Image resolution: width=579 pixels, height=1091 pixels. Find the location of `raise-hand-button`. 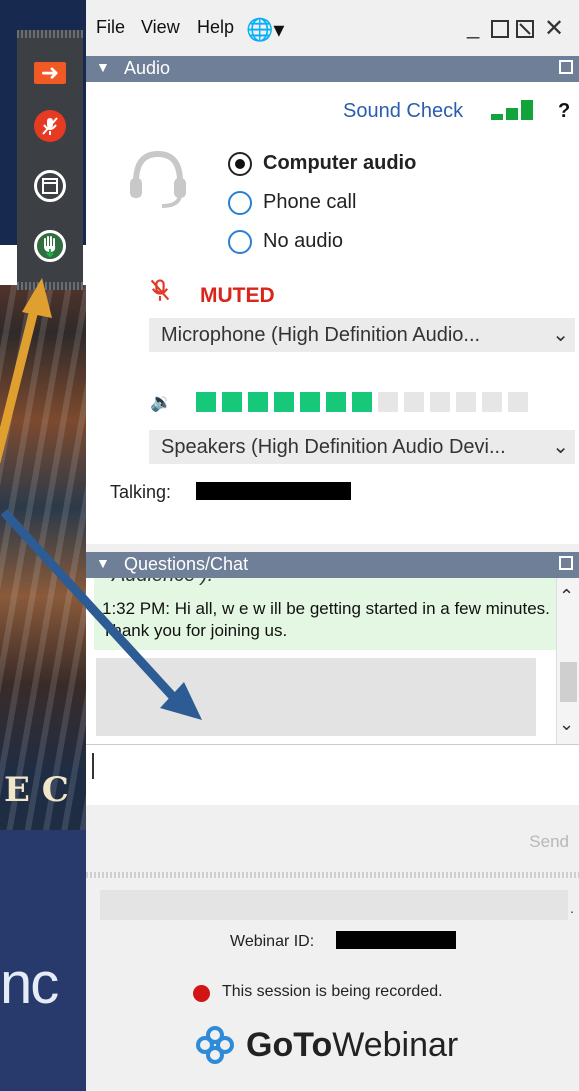

raise-hand-button is located at coordinates (50, 246).